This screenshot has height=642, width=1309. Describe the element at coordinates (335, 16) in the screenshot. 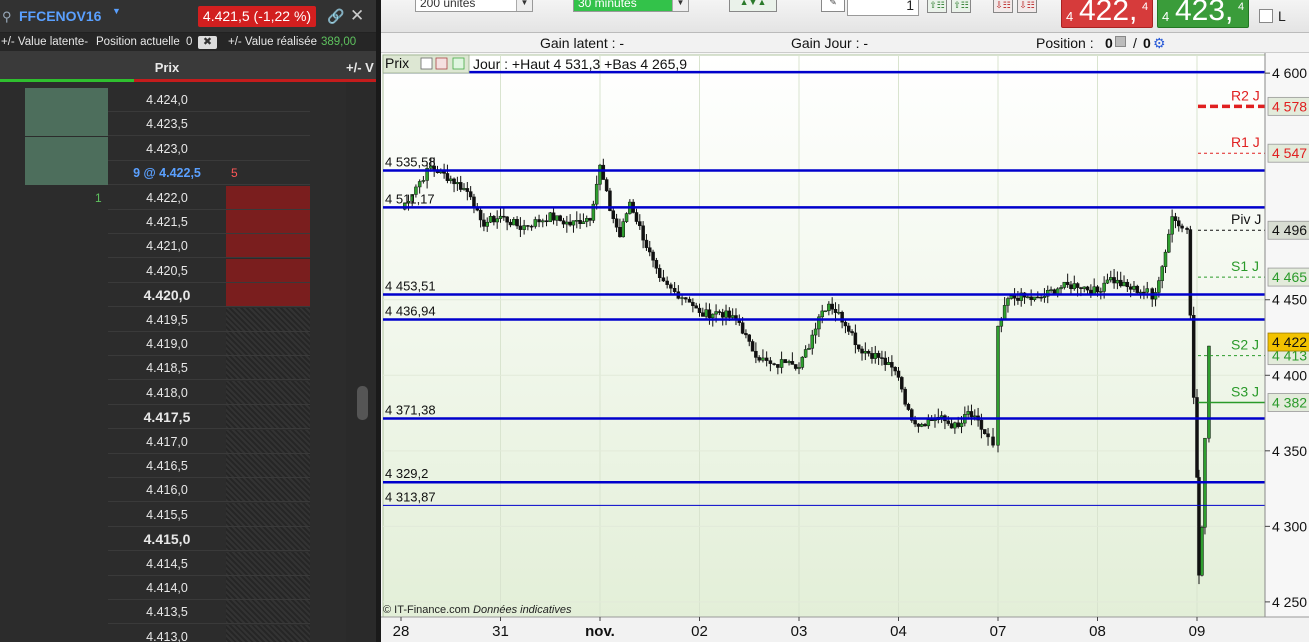

I see `link-icon: 🔗` at that location.